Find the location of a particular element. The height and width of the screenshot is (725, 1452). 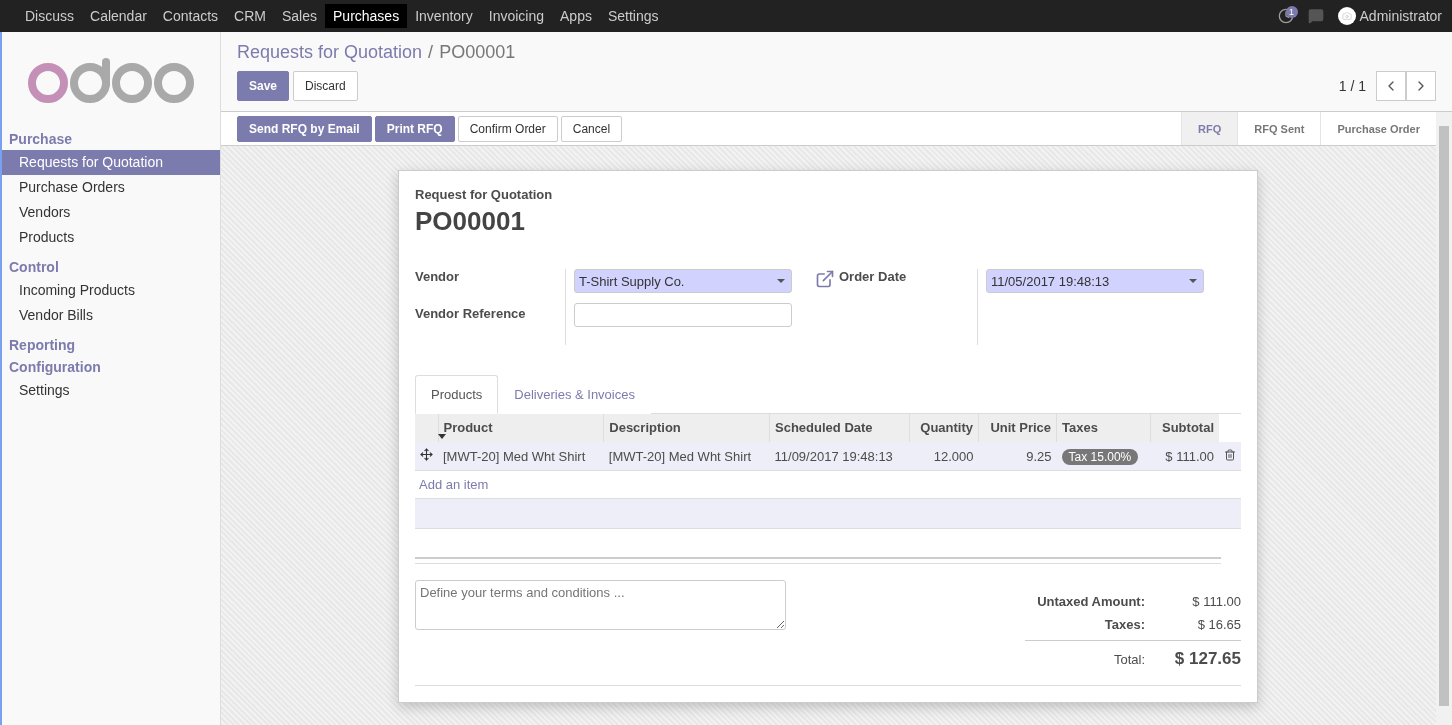

scrollbar is located at coordinates (1444, 418).